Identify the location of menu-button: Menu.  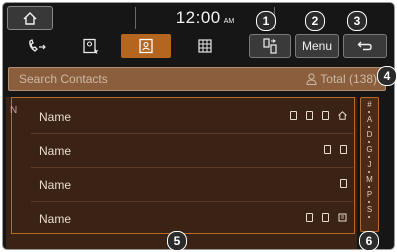
(317, 46).